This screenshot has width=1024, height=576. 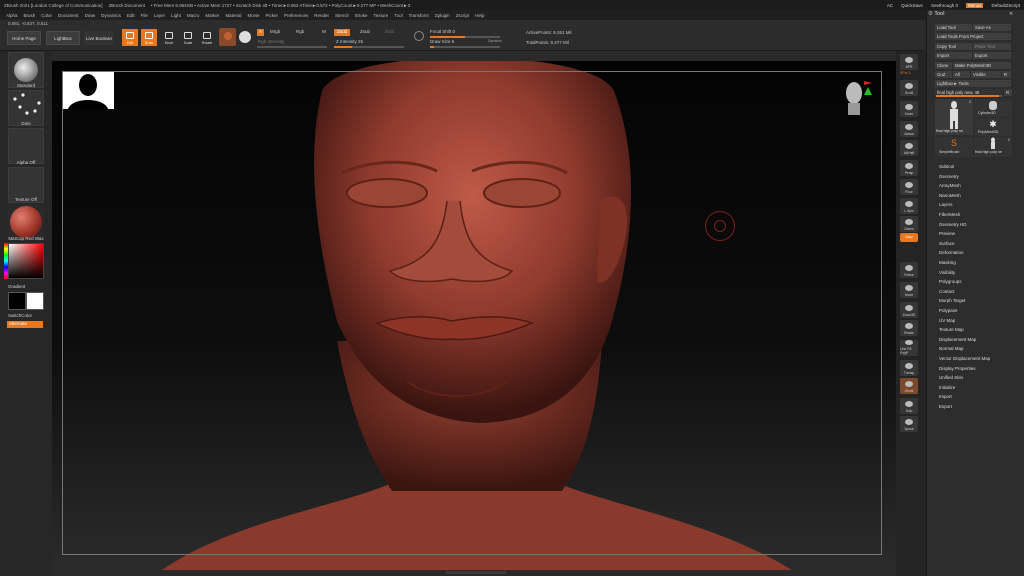 What do you see at coordinates (974, 5) in the screenshot?
I see `menus-button: Menus` at bounding box center [974, 5].